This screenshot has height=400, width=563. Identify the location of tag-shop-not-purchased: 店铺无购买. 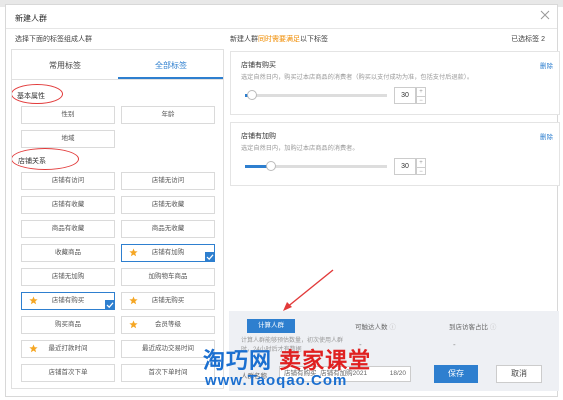
(168, 301).